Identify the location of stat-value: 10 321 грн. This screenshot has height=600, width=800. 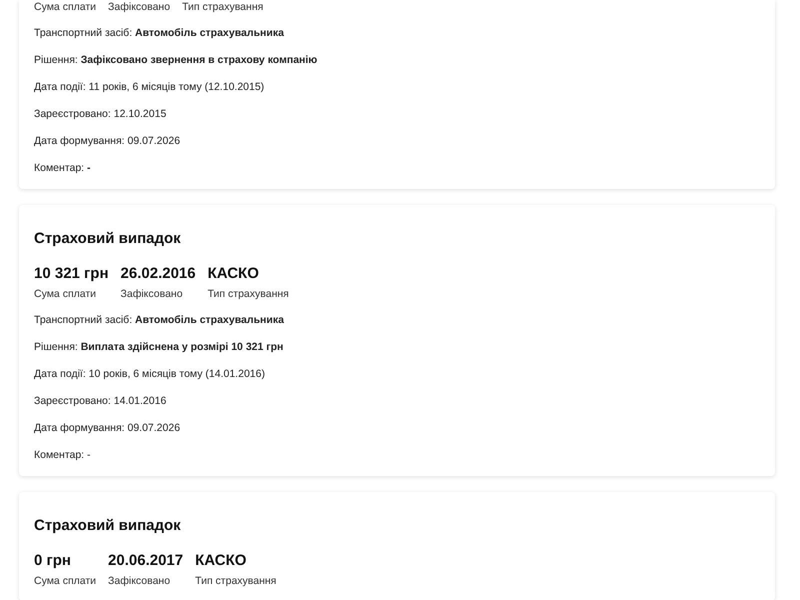
(71, 274).